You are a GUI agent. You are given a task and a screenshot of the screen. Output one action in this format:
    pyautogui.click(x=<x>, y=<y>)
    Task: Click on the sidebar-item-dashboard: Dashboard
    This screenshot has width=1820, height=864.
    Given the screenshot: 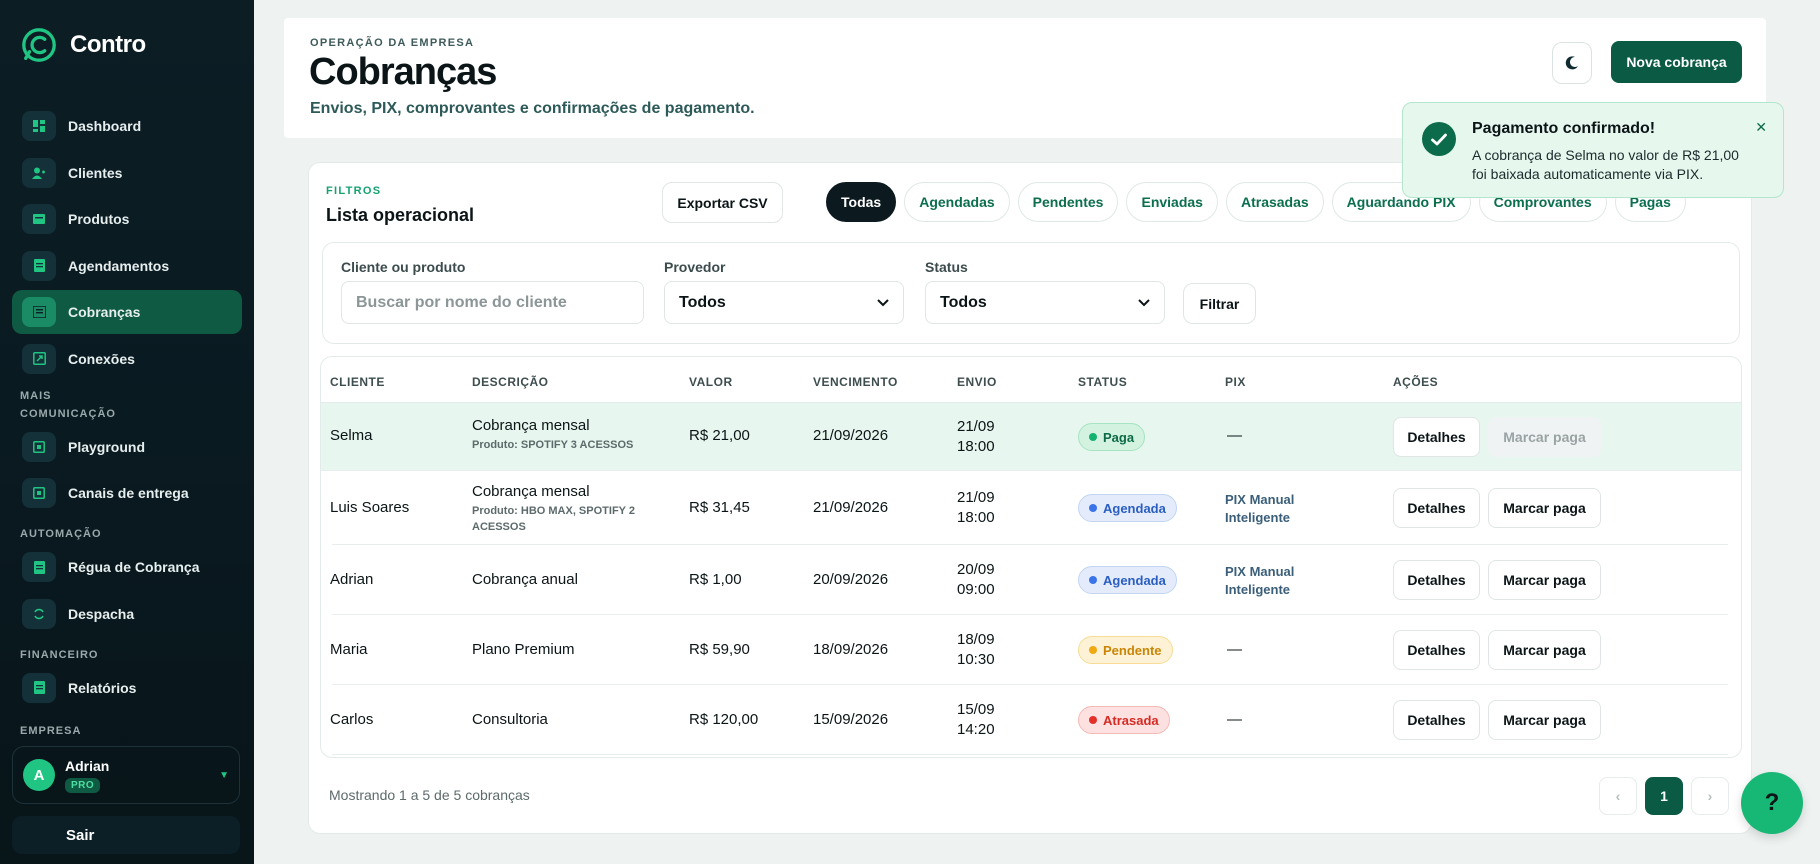 What is the action you would take?
    pyautogui.click(x=127, y=126)
    